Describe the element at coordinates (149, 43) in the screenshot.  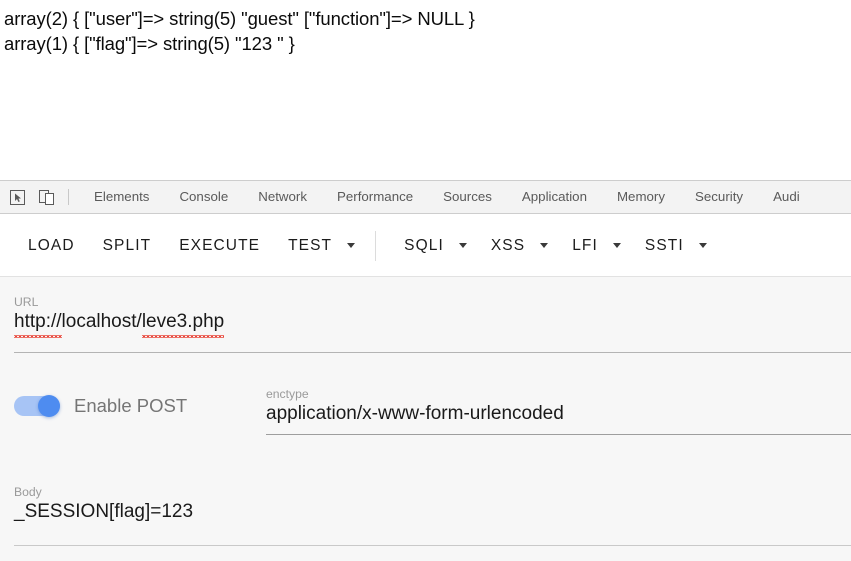
I see `var-dump-line-2: array(1) { ["flag"]=> string(5) "123 " }` at that location.